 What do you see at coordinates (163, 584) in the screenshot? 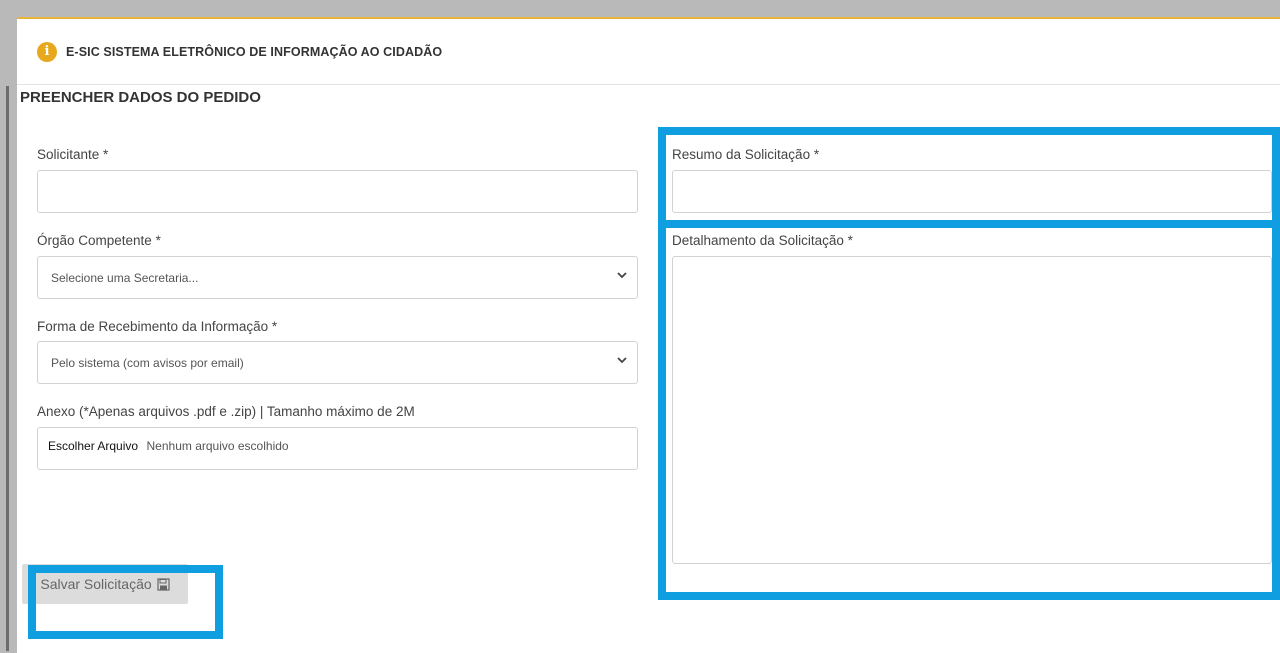
I see `floppy-disk-icon` at bounding box center [163, 584].